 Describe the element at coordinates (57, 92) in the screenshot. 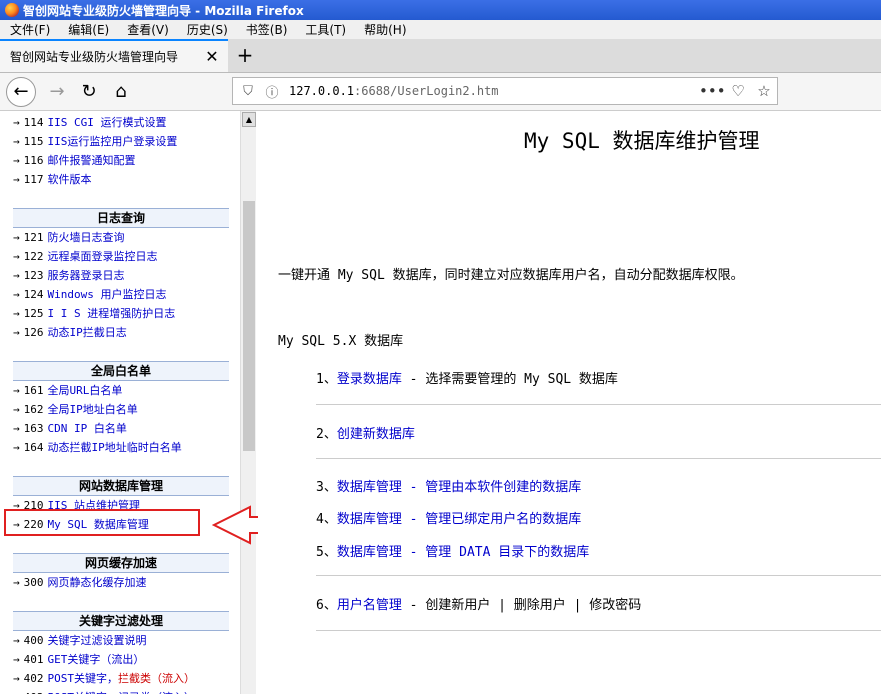

I see `forward-icon: →` at that location.